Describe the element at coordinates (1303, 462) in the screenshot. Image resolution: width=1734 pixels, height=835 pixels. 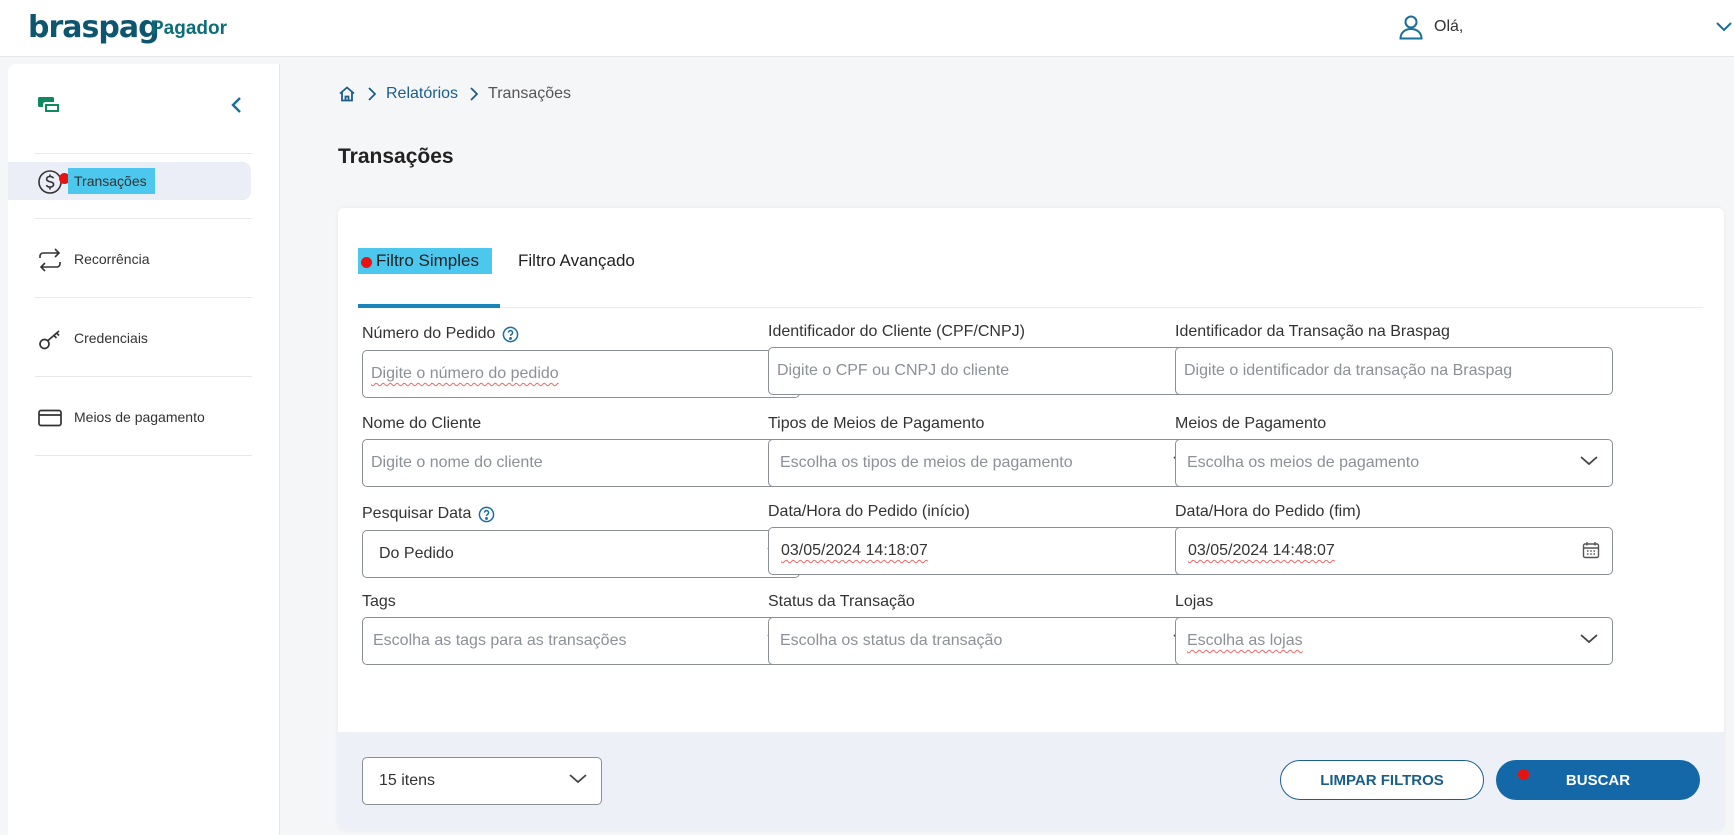
I see `select-placeholder: Escolha os meios de pagamento` at that location.